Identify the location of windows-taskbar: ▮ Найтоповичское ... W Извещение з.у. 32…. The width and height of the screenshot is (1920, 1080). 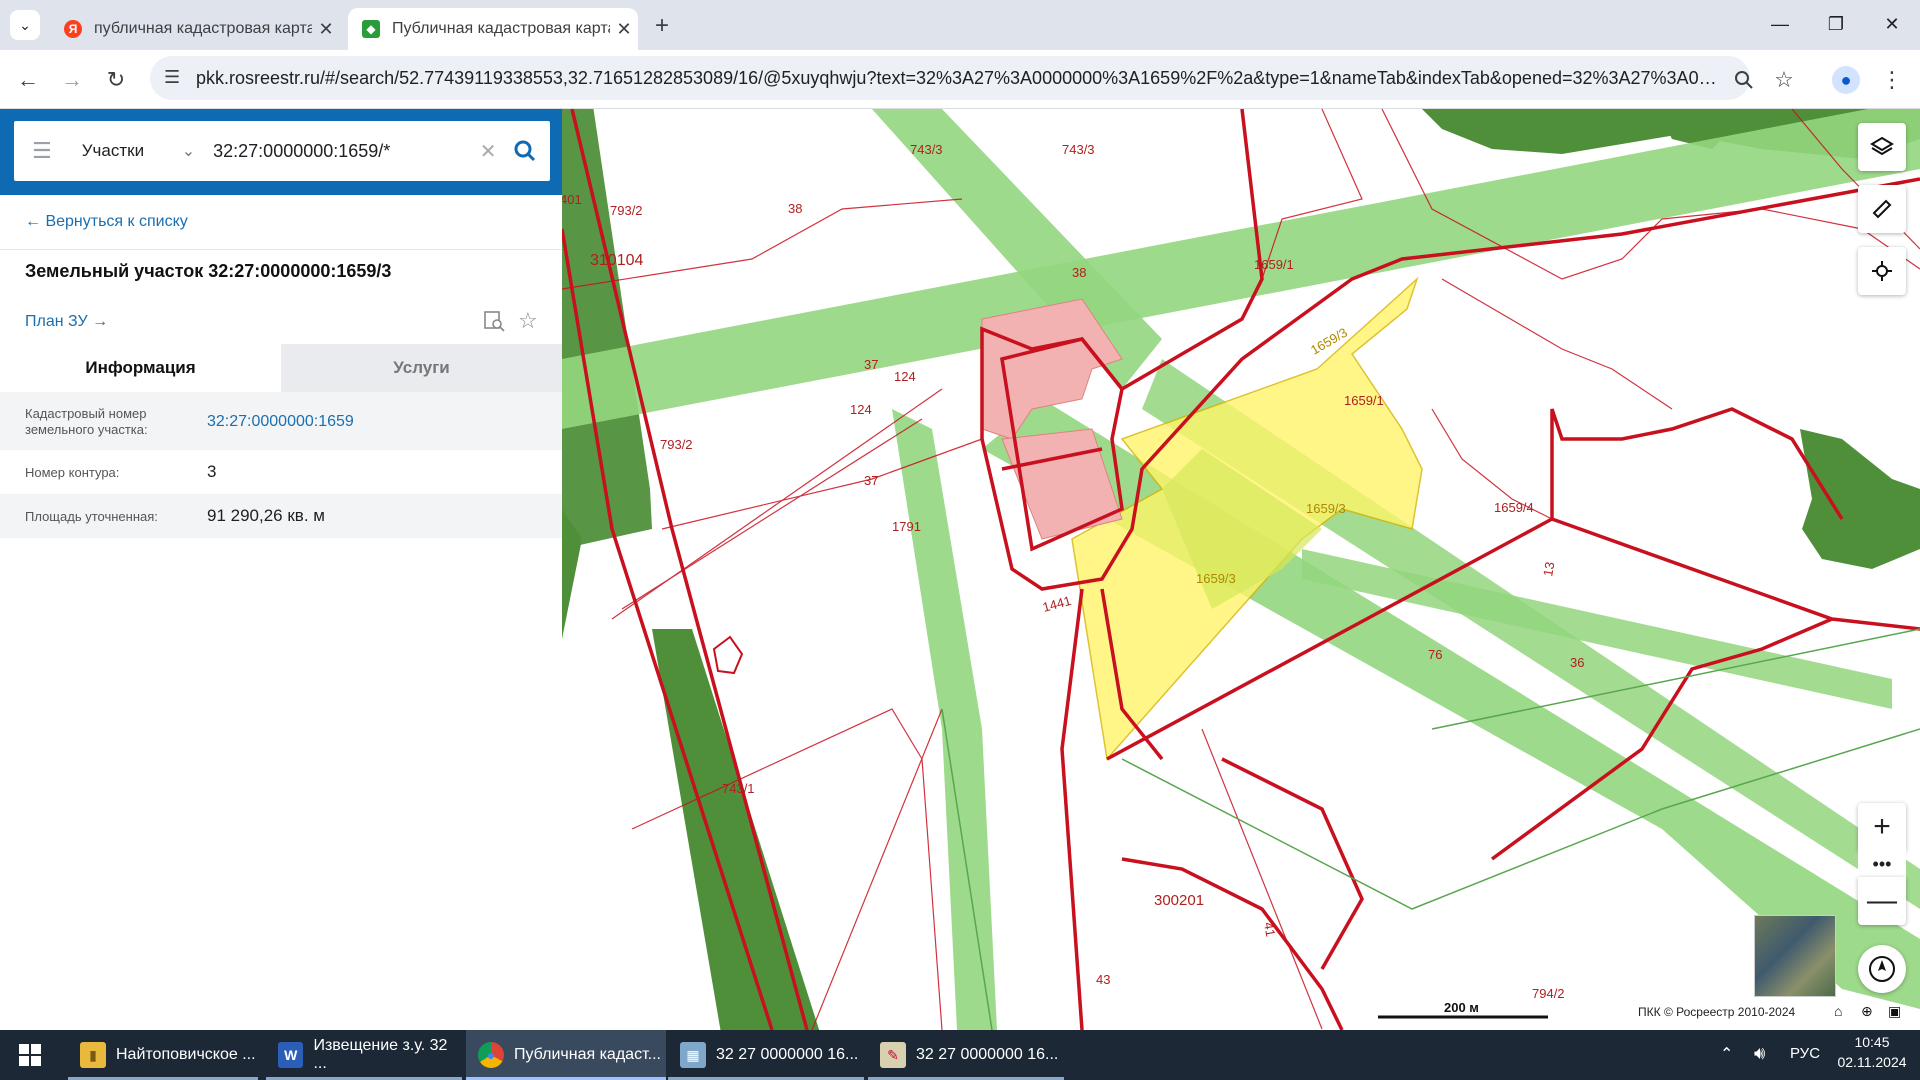
(960, 1055).